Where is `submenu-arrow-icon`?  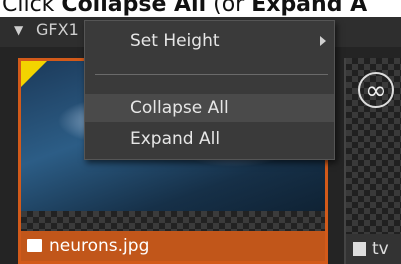
submenu-arrow-icon is located at coordinates (323, 41).